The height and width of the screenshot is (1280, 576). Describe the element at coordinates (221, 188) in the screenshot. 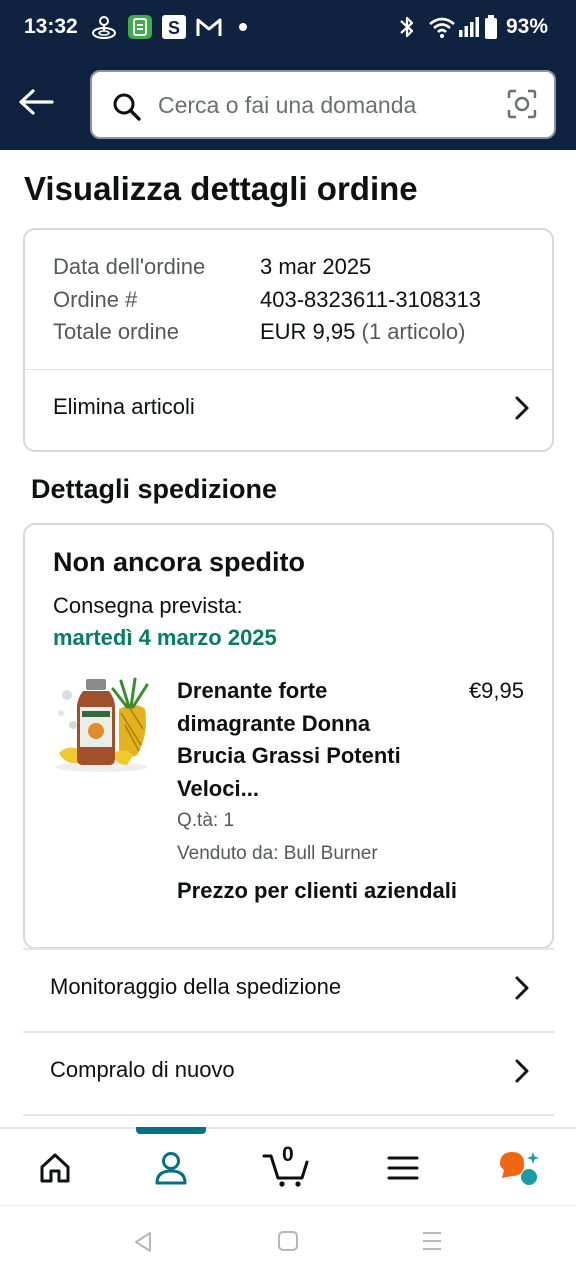

I see `page-title: Visualizza dettagli ordine` at that location.